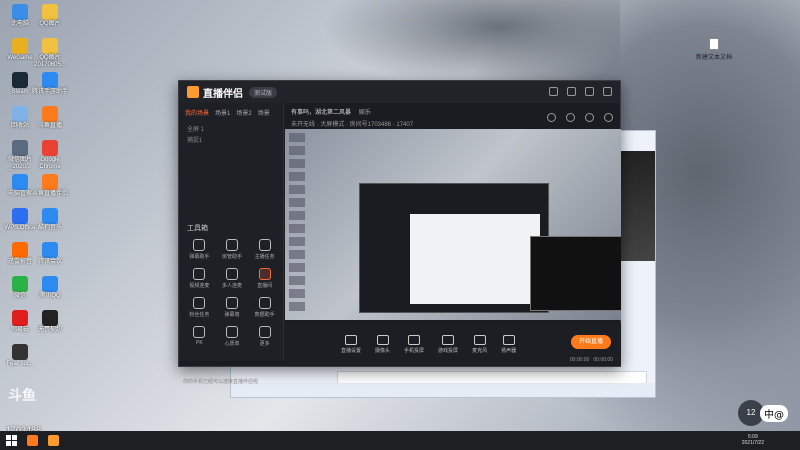  What do you see at coordinates (383, 350) in the screenshot?
I see `control-label: 摄像头` at bounding box center [383, 350].